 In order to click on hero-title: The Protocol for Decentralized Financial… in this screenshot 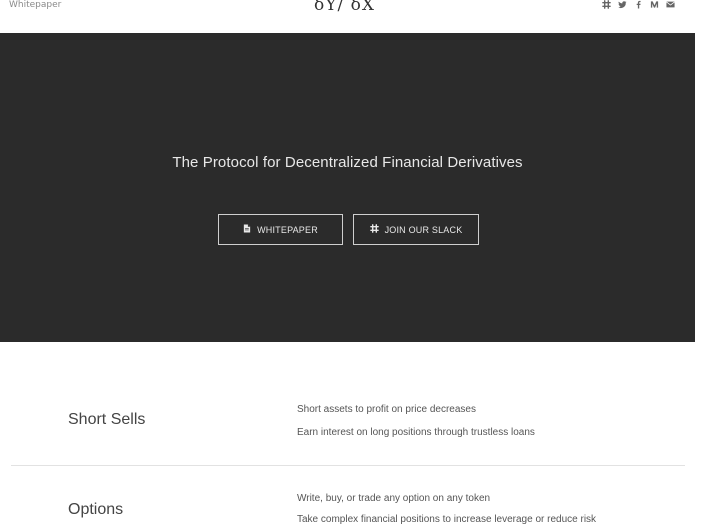, I will do `click(347, 162)`.